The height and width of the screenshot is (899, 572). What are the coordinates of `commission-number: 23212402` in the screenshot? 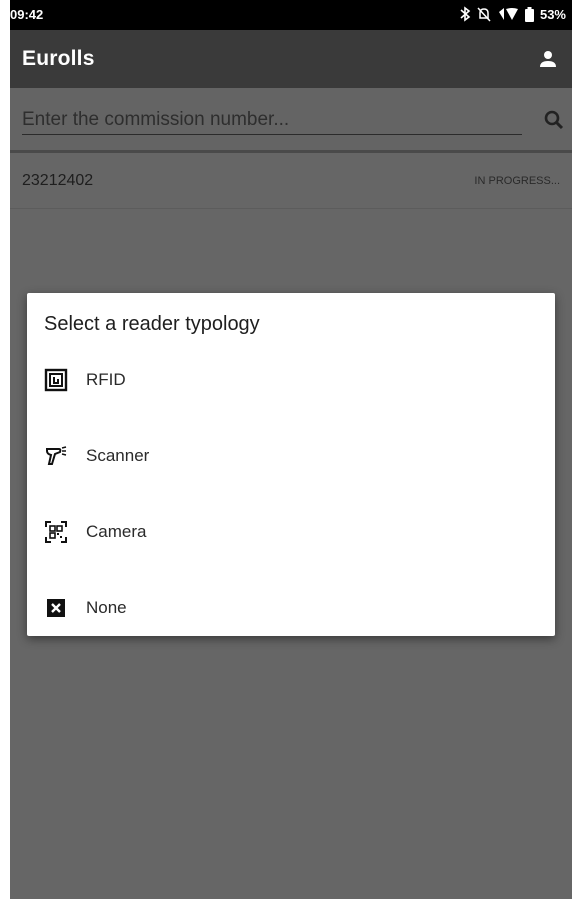 It's located at (58, 180).